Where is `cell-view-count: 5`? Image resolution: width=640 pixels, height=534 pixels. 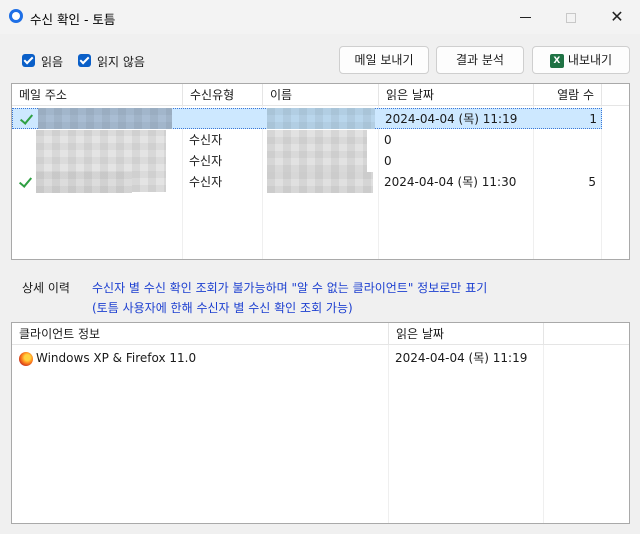 cell-view-count: 5 is located at coordinates (592, 182).